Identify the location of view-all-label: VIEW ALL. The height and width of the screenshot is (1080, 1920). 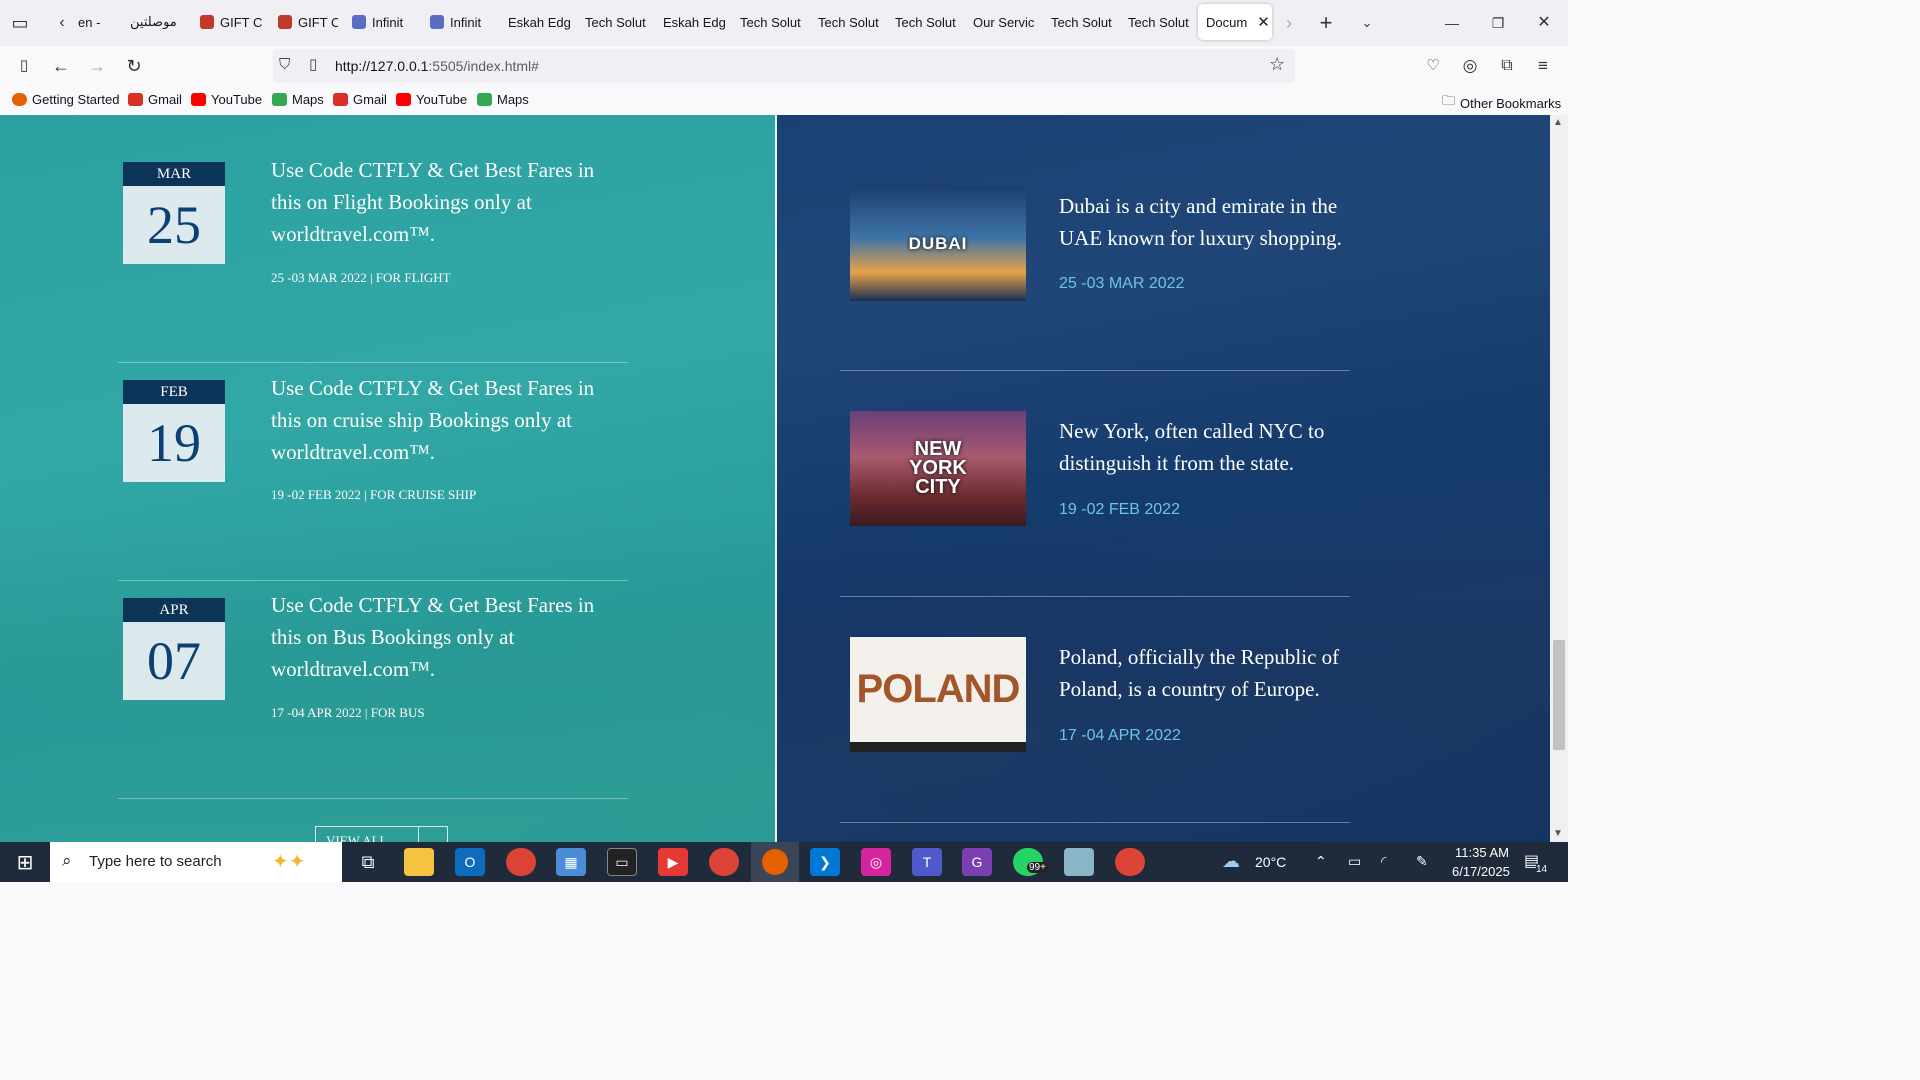
(357, 837).